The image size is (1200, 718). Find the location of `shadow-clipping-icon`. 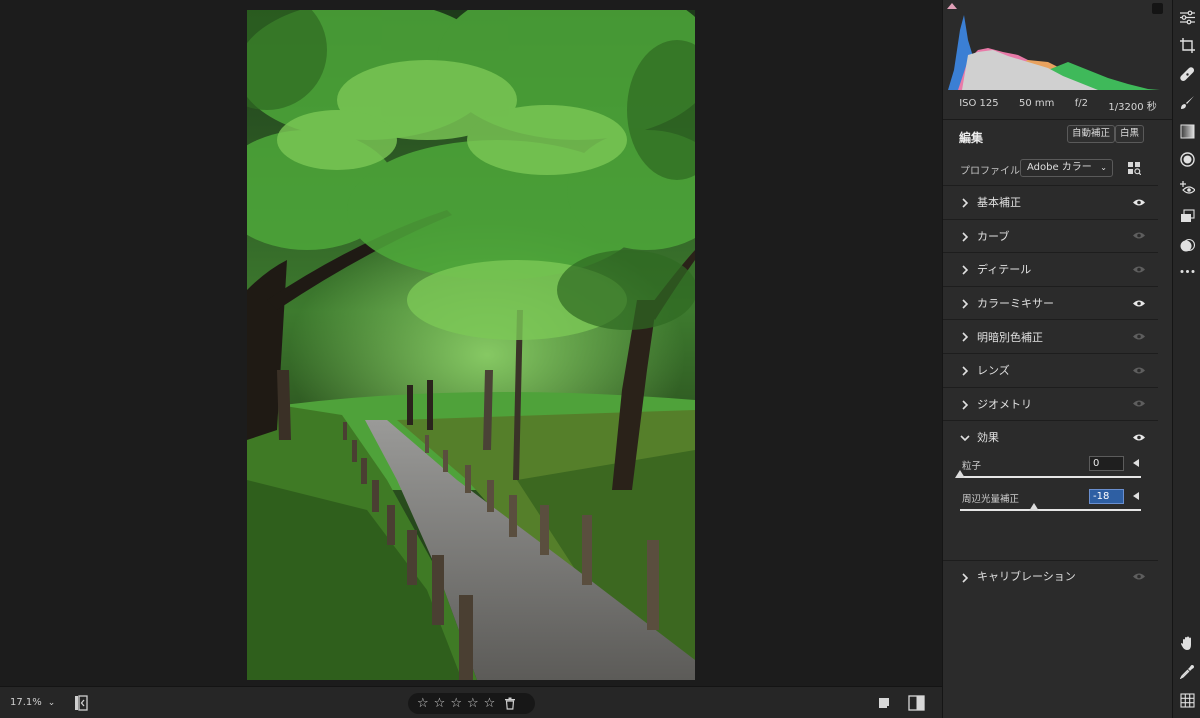

shadow-clipping-icon is located at coordinates (952, 6).